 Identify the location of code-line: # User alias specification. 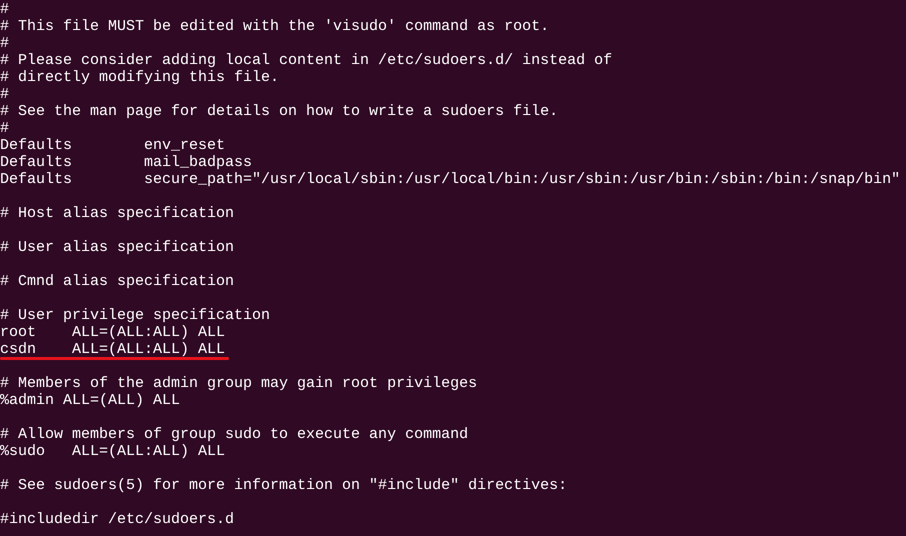
(117, 247).